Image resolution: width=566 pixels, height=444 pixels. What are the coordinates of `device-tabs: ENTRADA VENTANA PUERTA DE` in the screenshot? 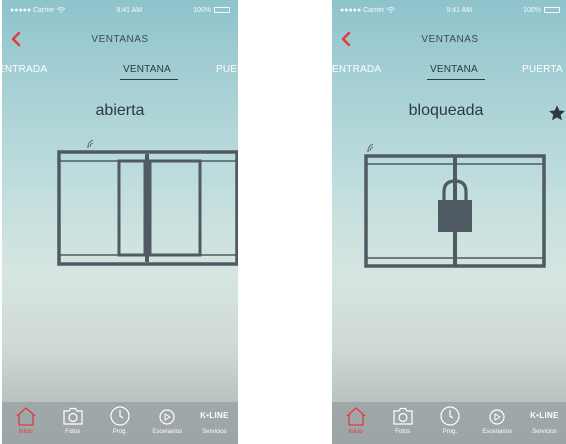 It's located at (120, 71).